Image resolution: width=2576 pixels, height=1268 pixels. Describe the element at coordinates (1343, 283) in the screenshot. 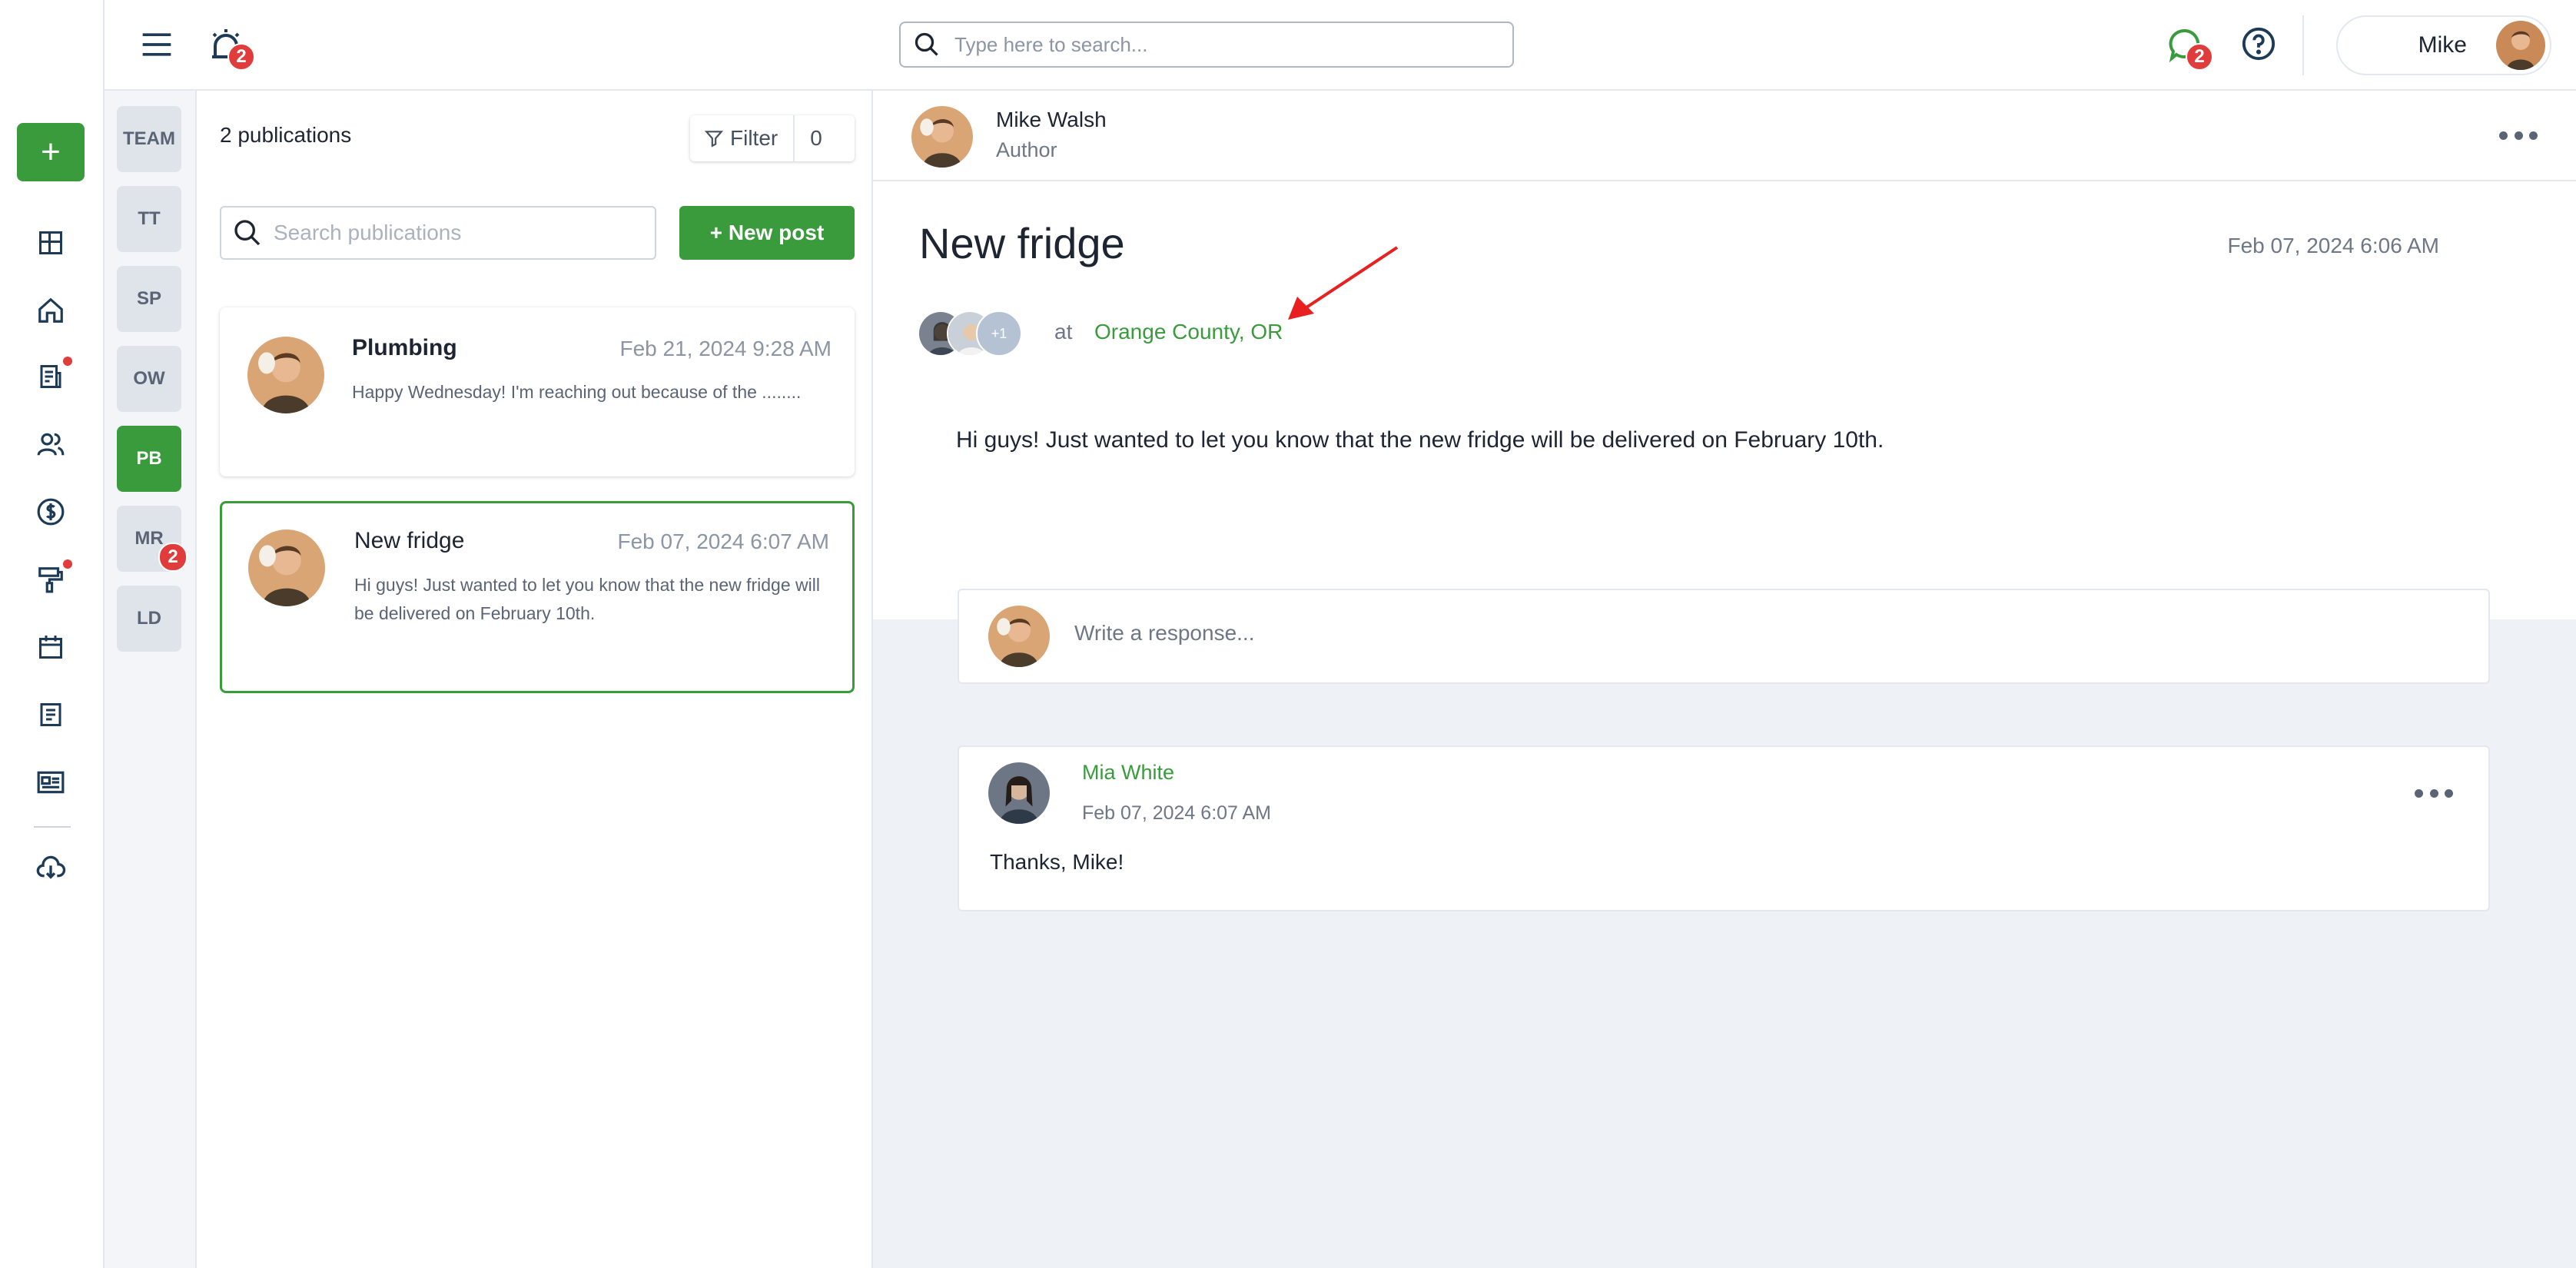

I see `annotation-arrow` at that location.